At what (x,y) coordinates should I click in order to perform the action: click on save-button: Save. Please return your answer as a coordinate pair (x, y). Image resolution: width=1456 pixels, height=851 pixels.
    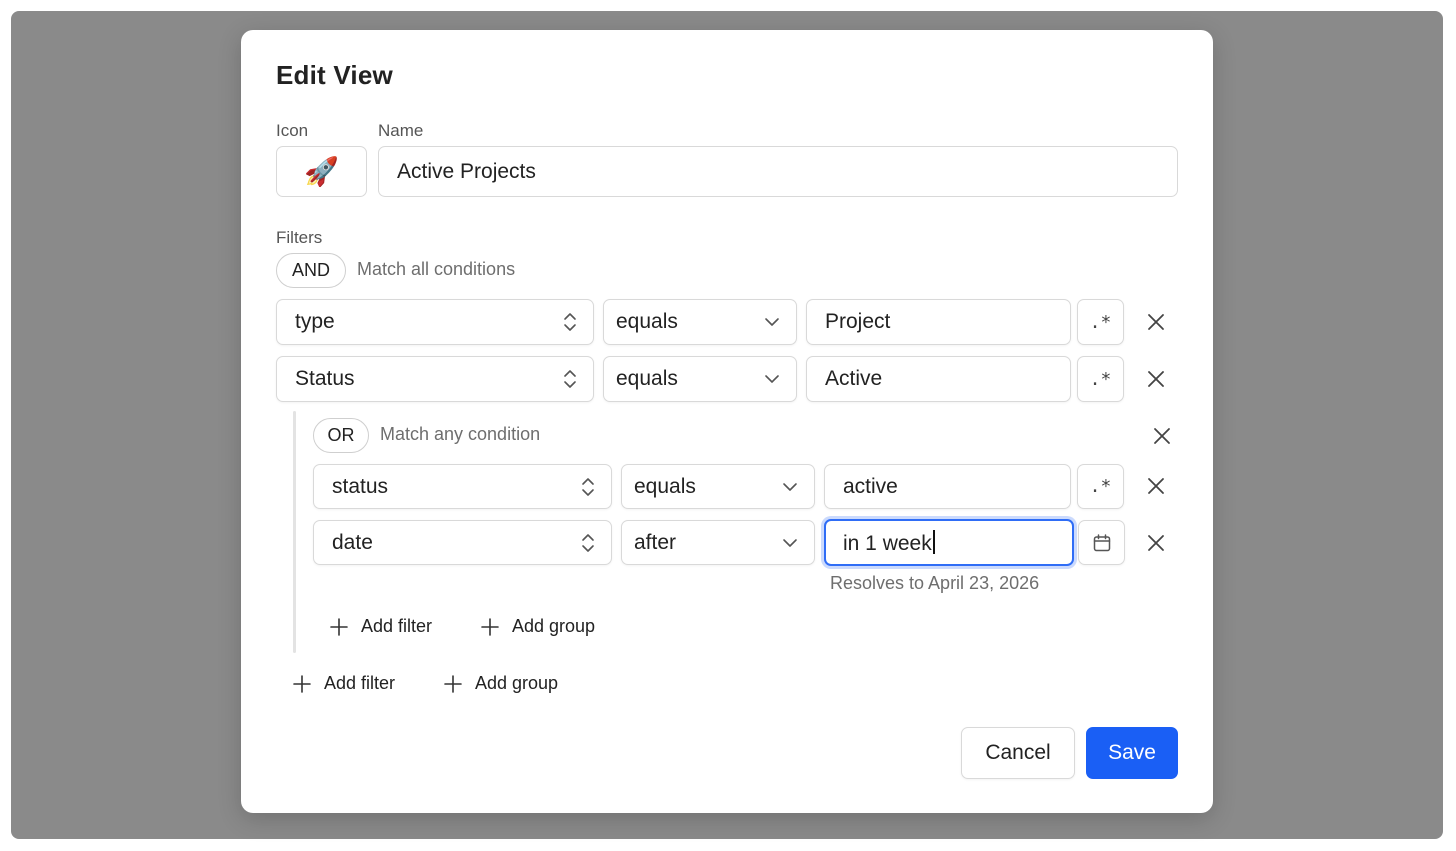
    Looking at the image, I should click on (1132, 753).